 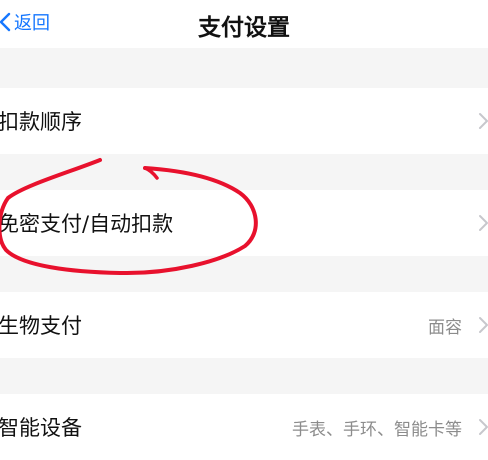 I want to click on settings-row-biometric-payment: 生物支付 面容, so click(x=244, y=325).